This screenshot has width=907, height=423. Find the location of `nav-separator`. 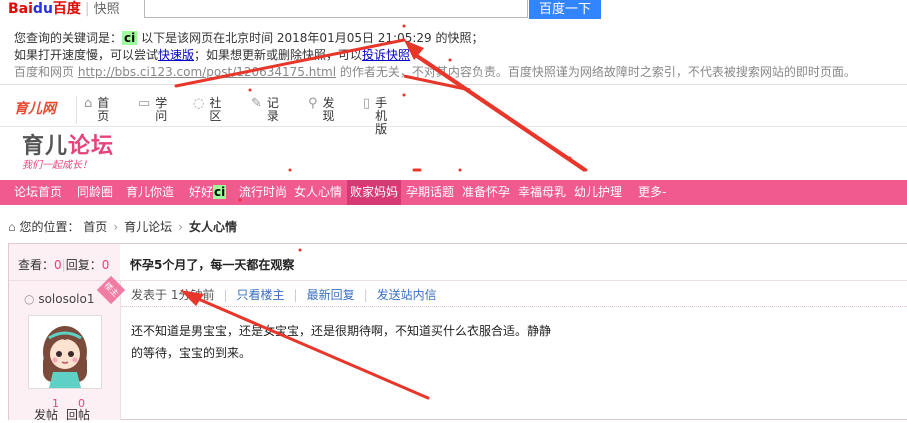

nav-separator is located at coordinates (76, 110).